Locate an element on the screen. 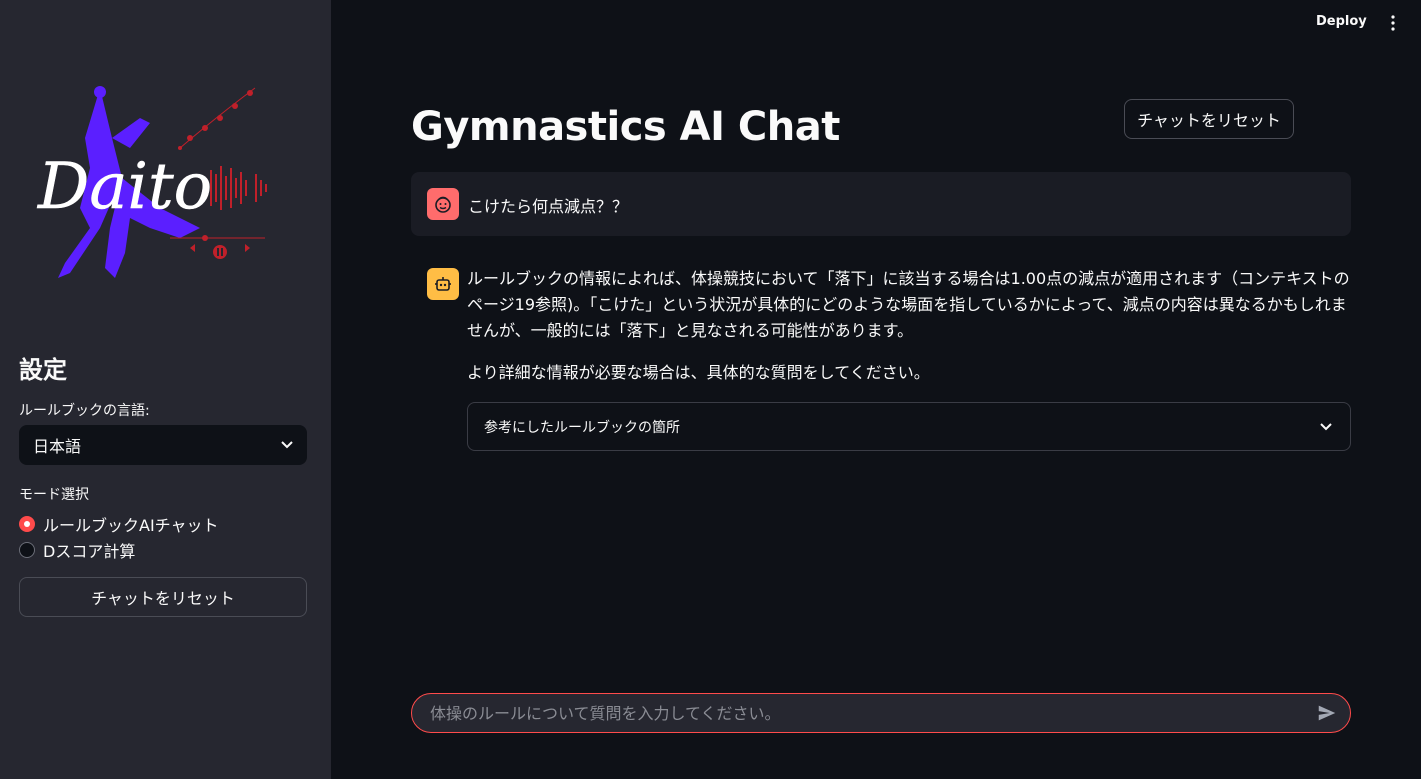 The image size is (1421, 779). mode-option-d-score: Dスコア計算 is located at coordinates (77, 550).